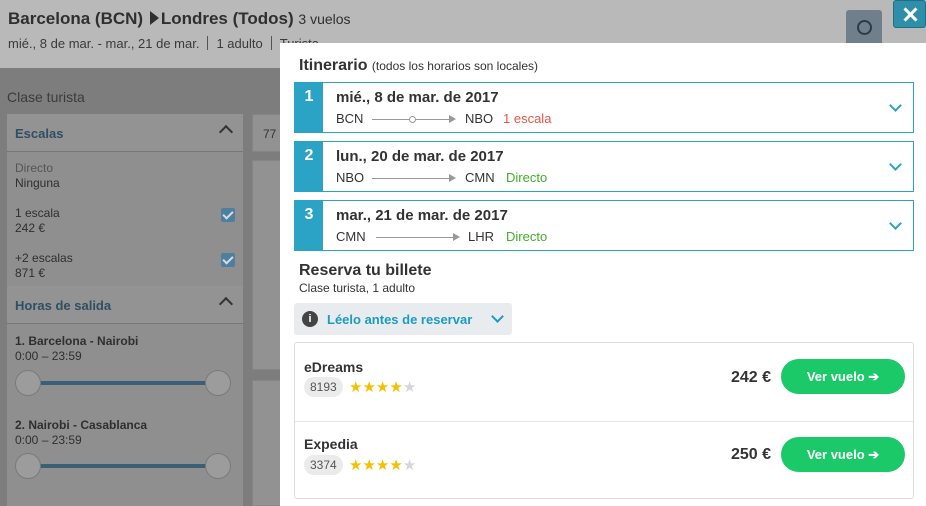  I want to click on review-count-badge: 3374, so click(323, 465).